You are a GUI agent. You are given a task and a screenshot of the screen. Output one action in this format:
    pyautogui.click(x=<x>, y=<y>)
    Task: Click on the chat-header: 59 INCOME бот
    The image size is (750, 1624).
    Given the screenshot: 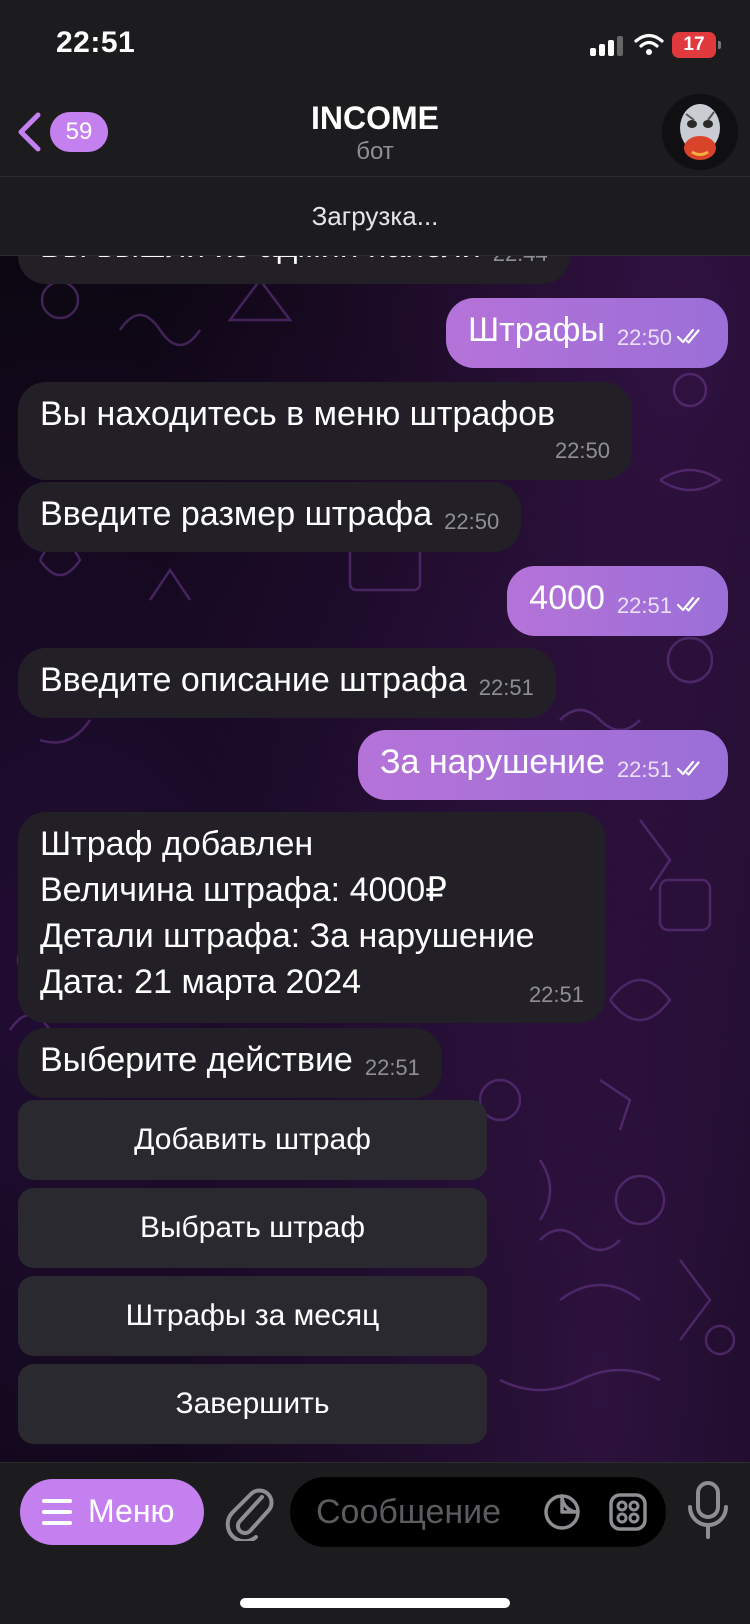 What is the action you would take?
    pyautogui.click(x=375, y=132)
    